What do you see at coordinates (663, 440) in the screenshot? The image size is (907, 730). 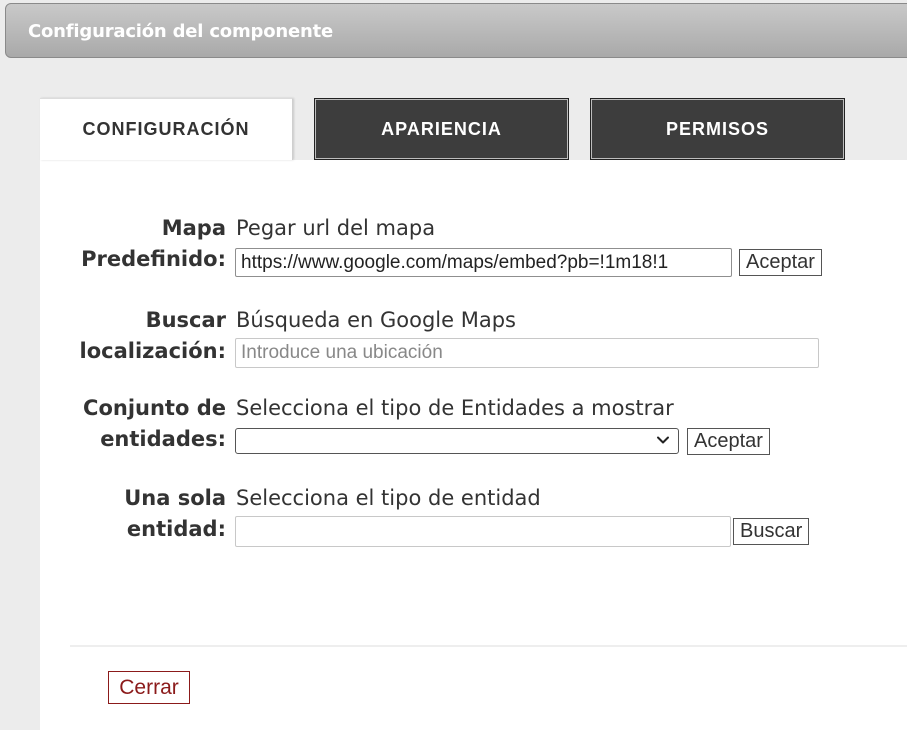 I see `chevron-down-icon` at bounding box center [663, 440].